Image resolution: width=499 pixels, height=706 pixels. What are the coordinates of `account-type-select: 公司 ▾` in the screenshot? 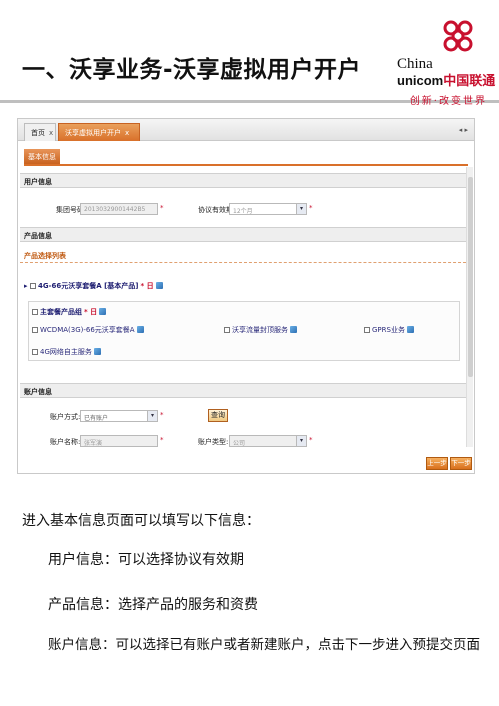 It's located at (268, 441).